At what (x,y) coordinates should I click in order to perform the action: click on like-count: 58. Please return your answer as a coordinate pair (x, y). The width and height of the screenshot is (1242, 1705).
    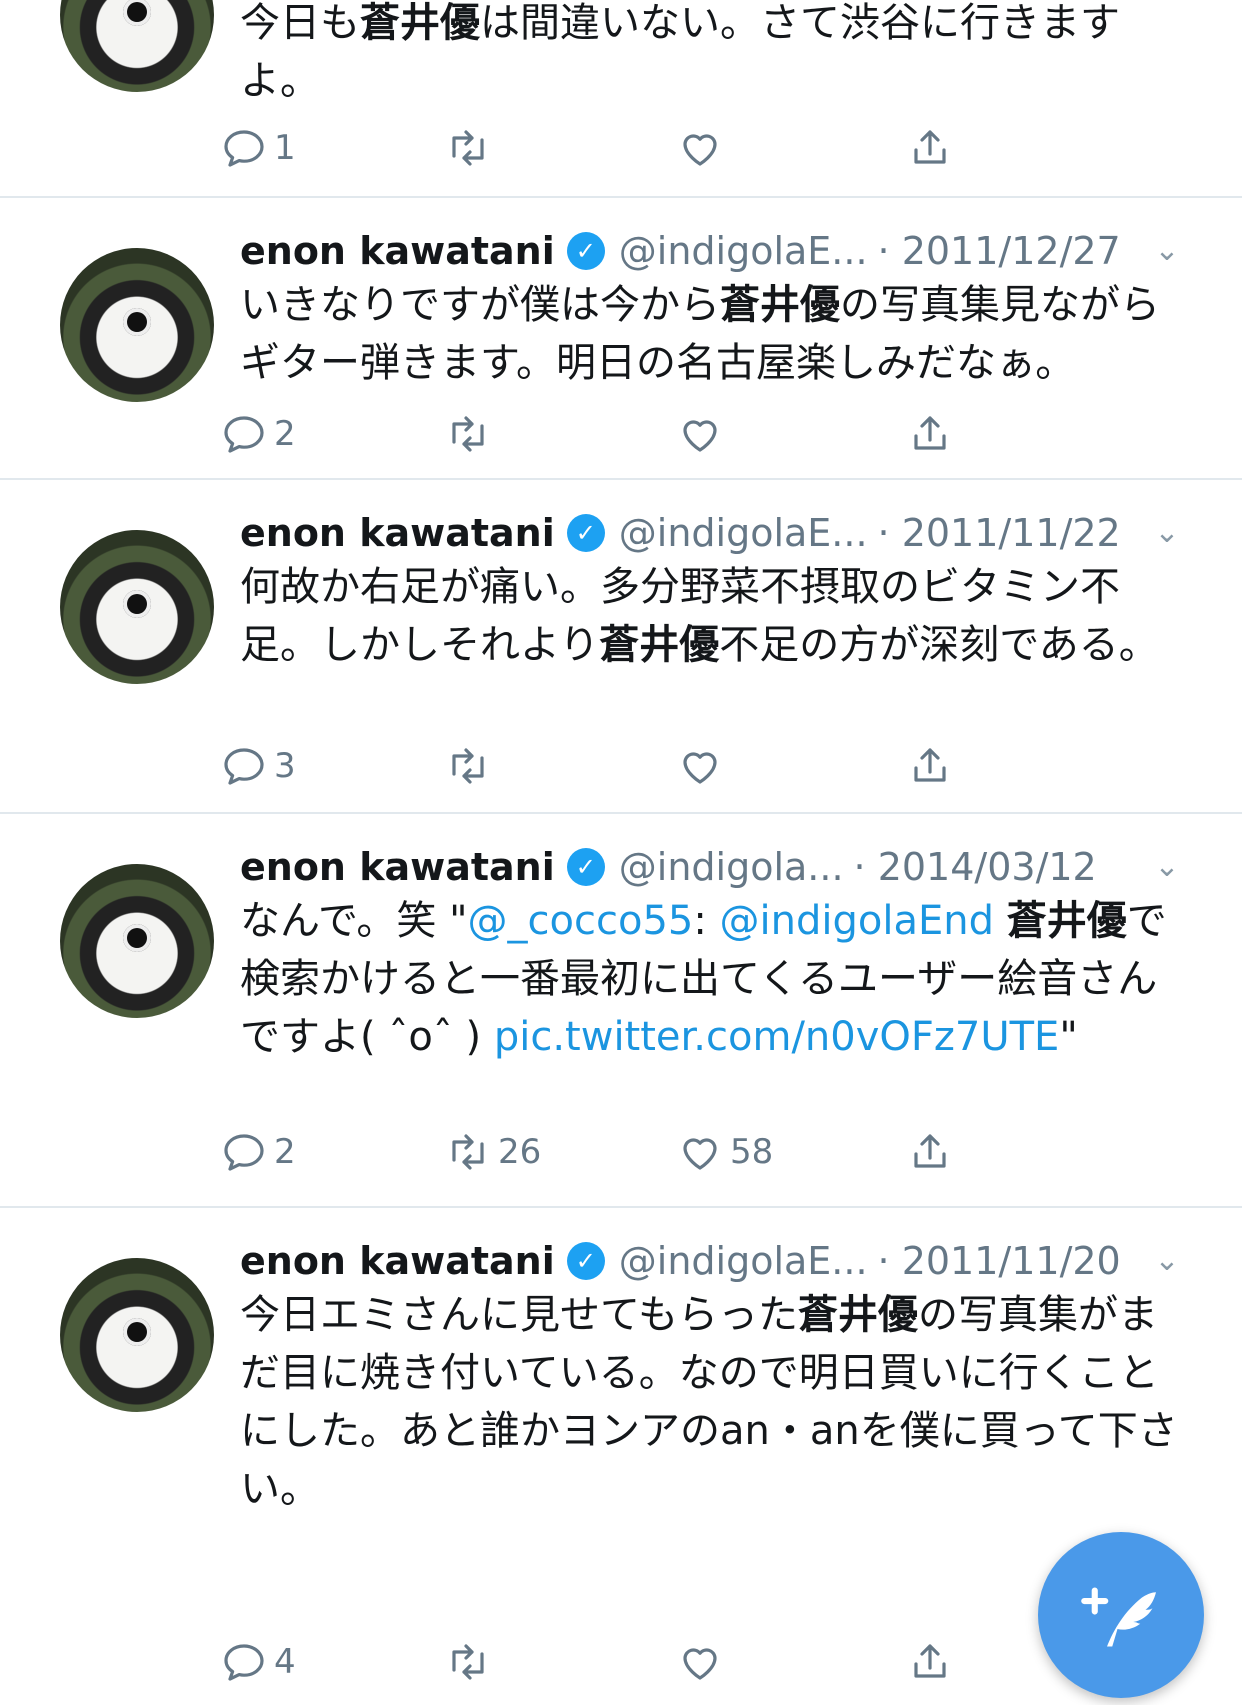
    Looking at the image, I should click on (752, 1152).